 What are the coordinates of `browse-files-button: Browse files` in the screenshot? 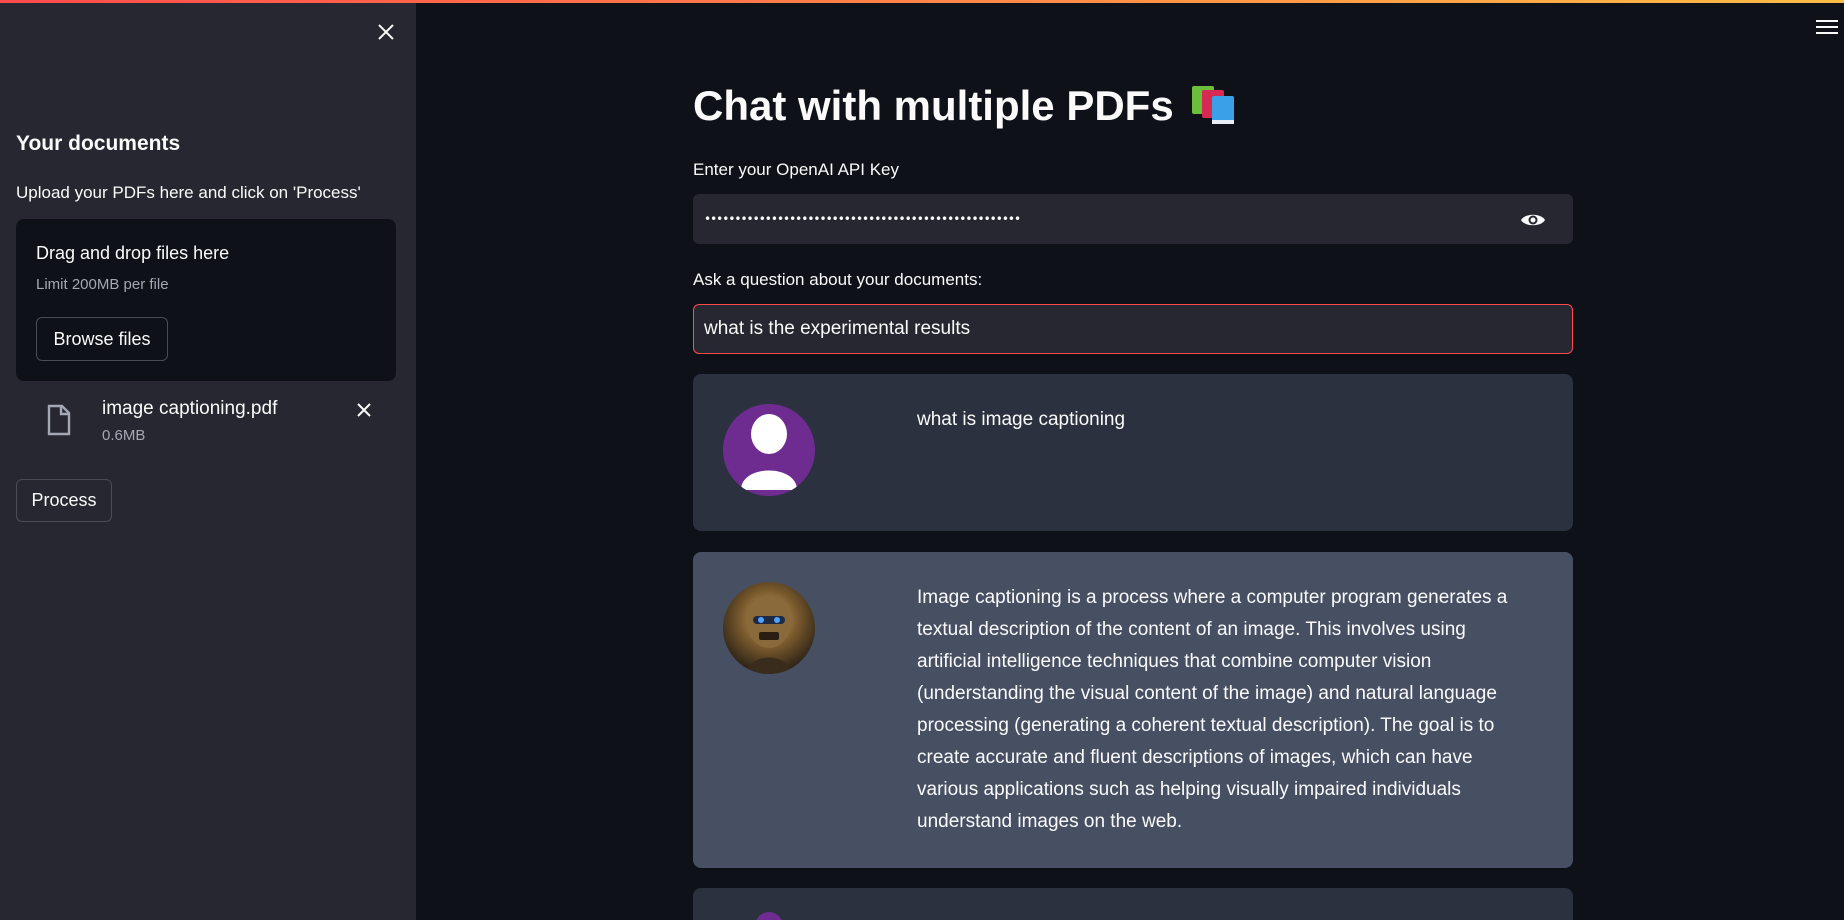 It's located at (102, 339).